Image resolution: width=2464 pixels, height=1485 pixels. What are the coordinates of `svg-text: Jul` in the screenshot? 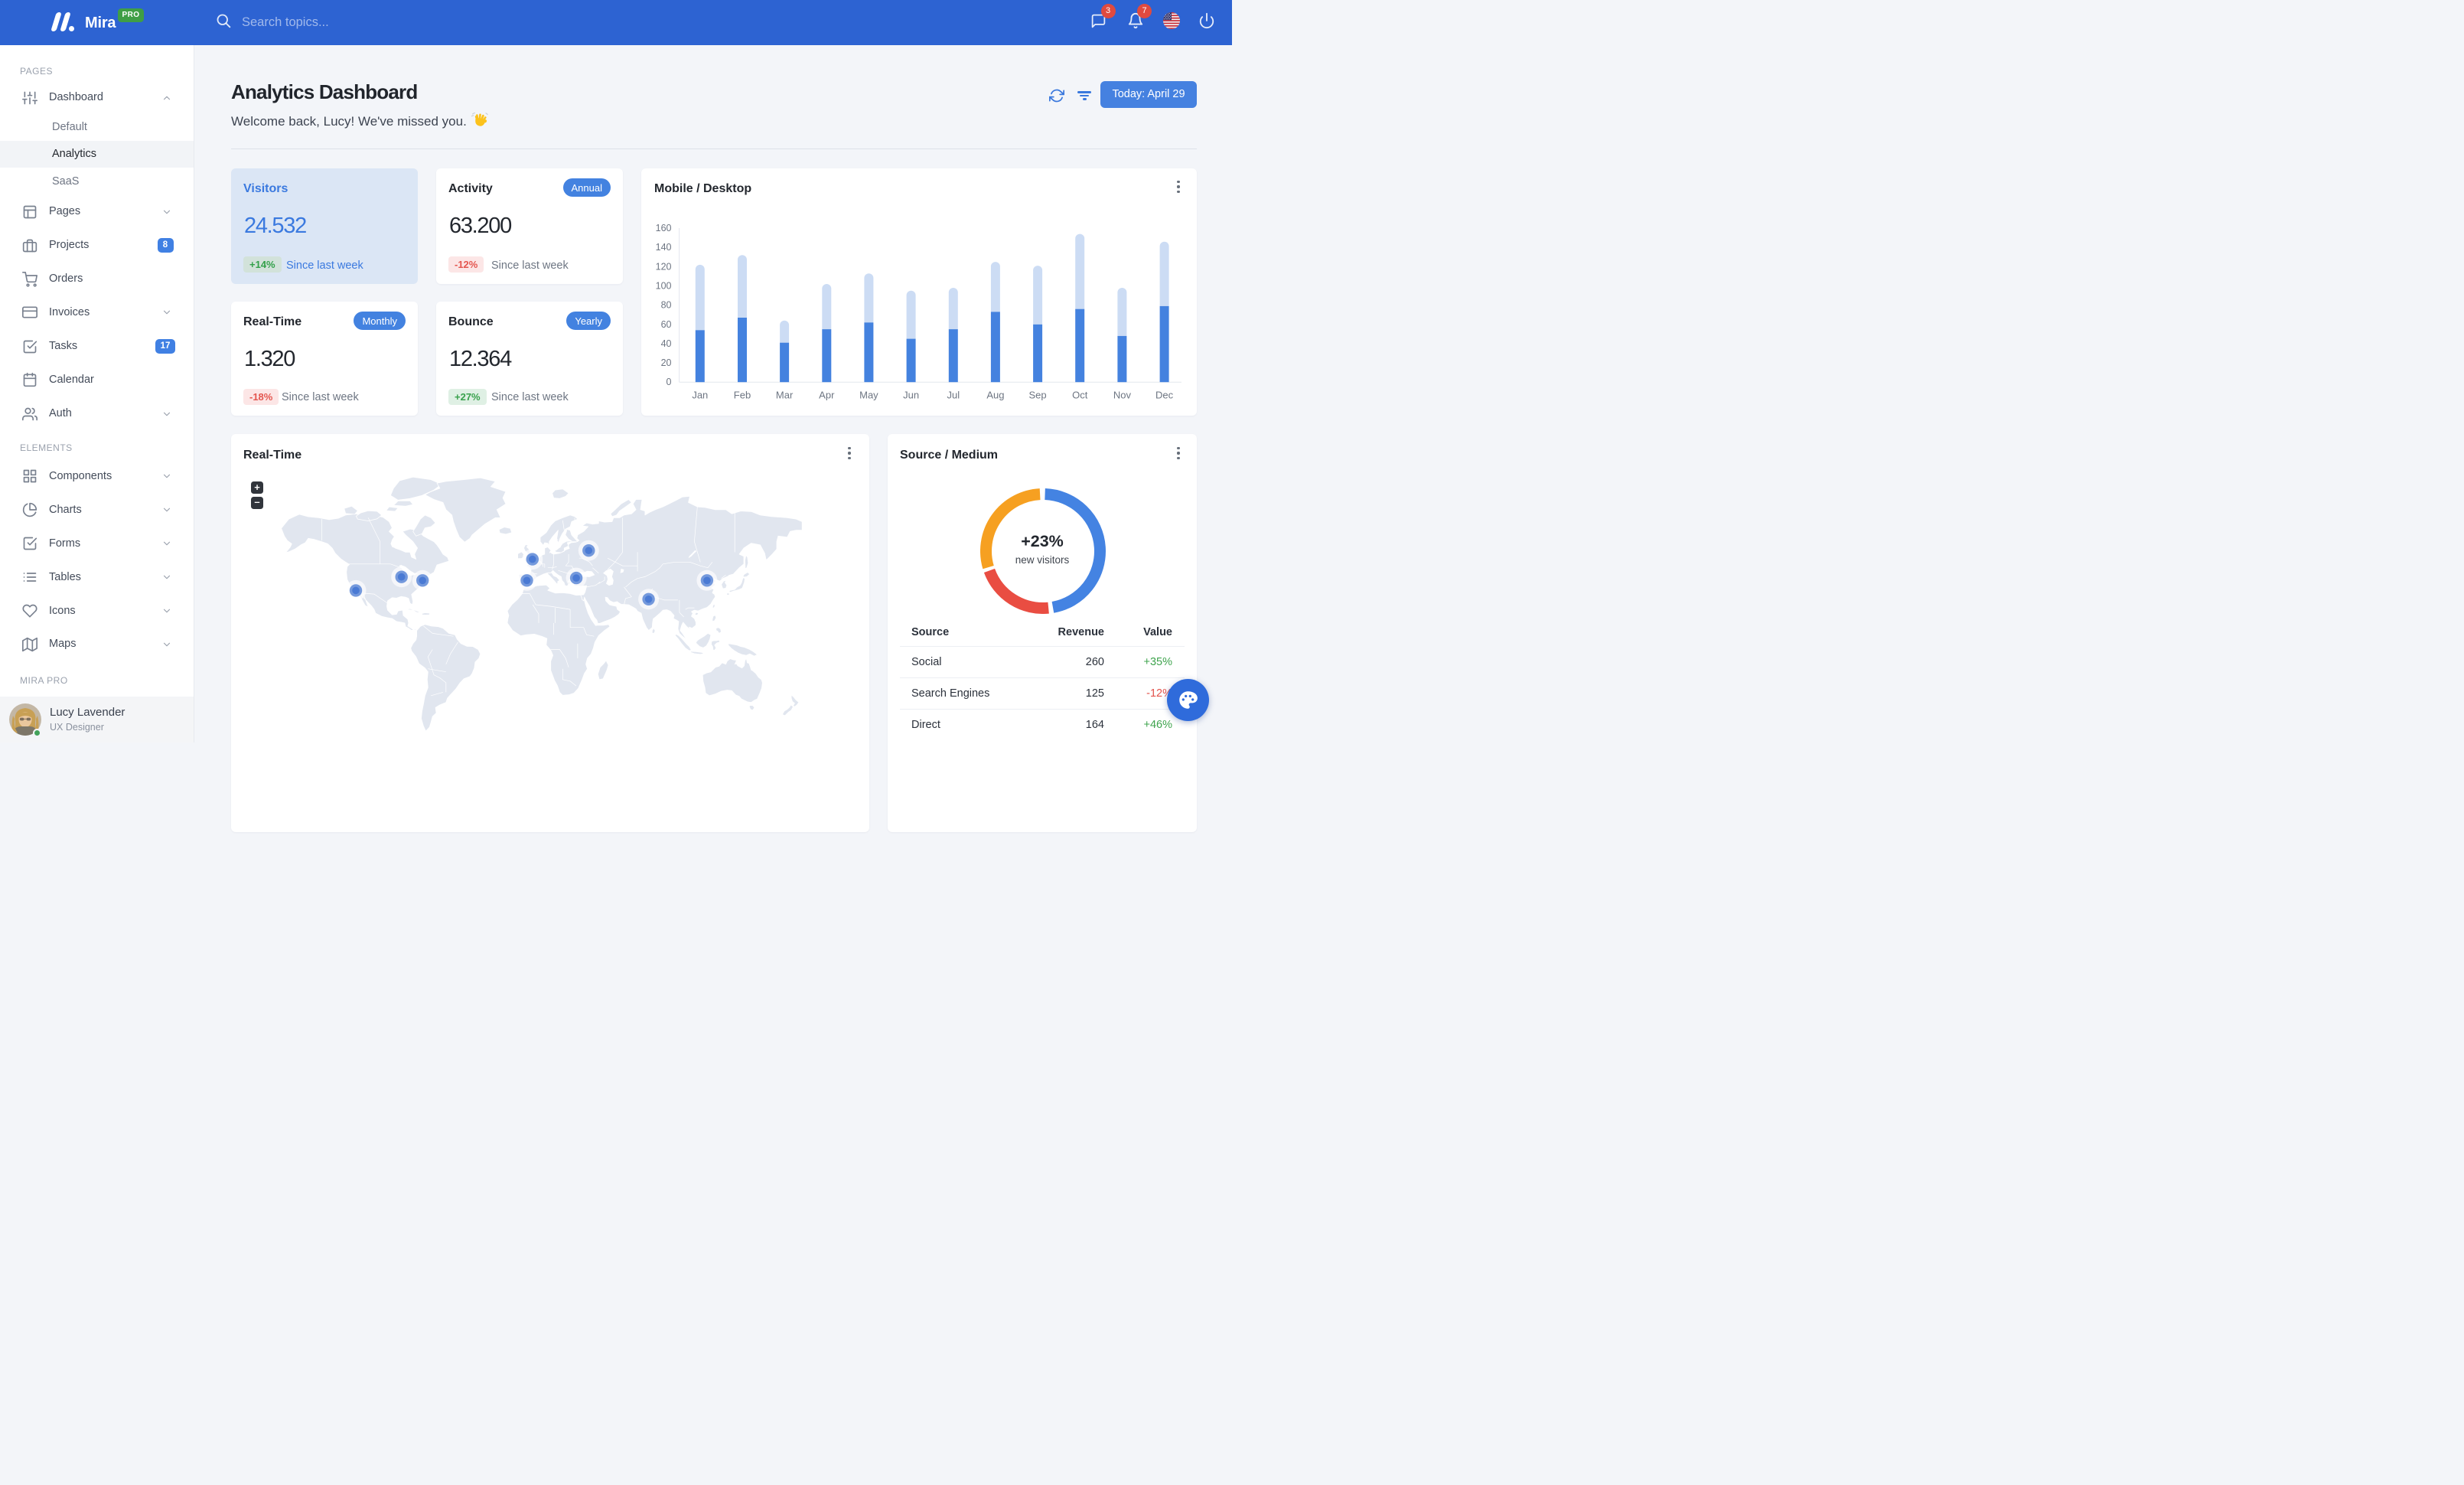 It's located at (954, 395).